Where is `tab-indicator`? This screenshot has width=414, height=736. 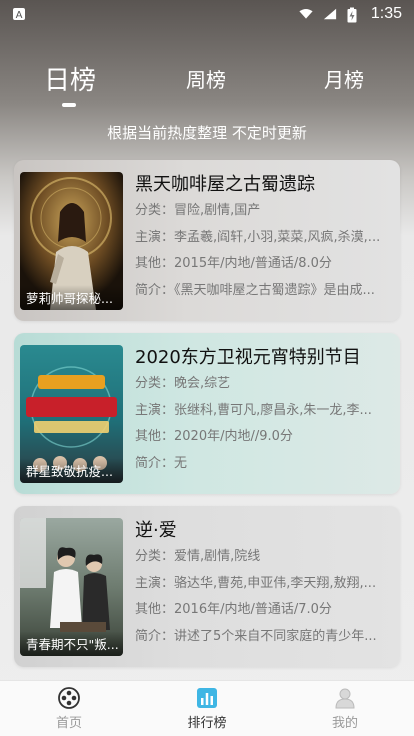
tab-indicator is located at coordinates (69, 105).